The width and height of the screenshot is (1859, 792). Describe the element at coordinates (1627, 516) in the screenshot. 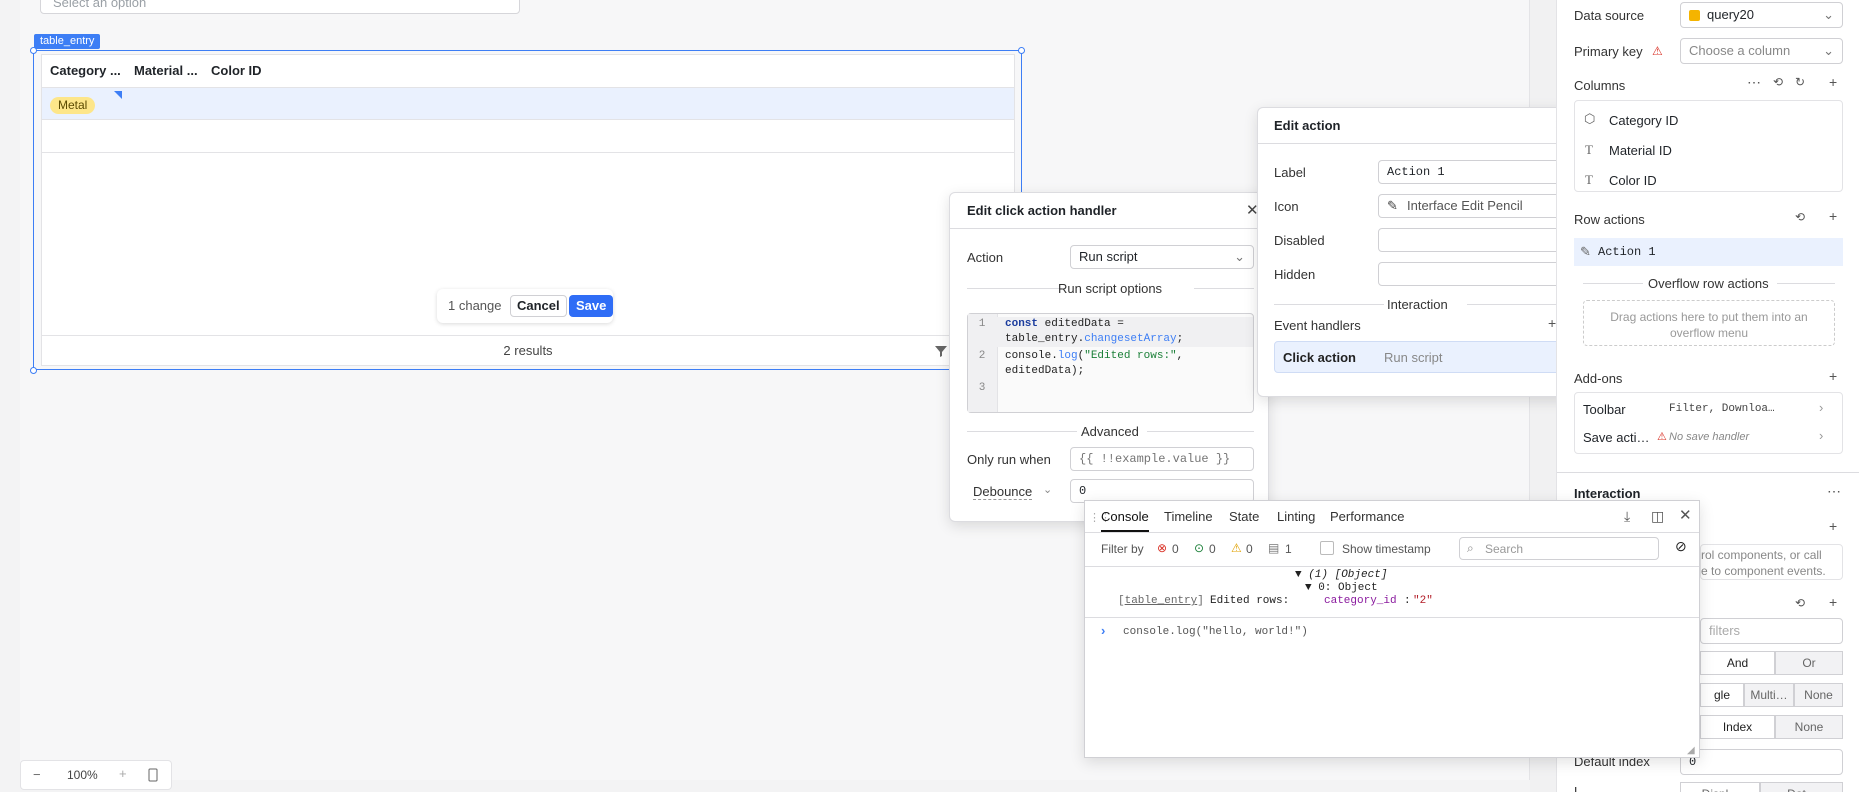

I see `download-icon: ⤓` at that location.